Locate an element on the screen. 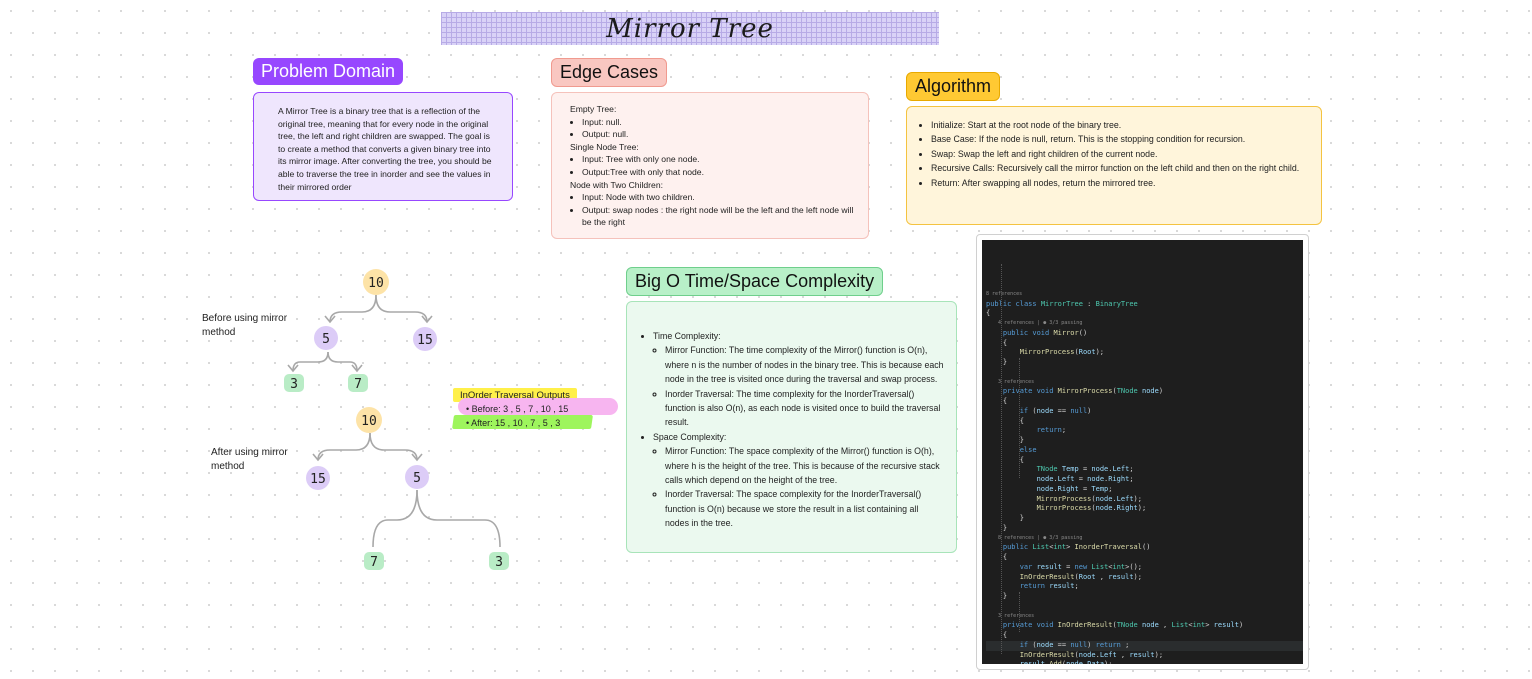 The height and width of the screenshot is (679, 1532). tree-after-root-node: 10 is located at coordinates (369, 420).